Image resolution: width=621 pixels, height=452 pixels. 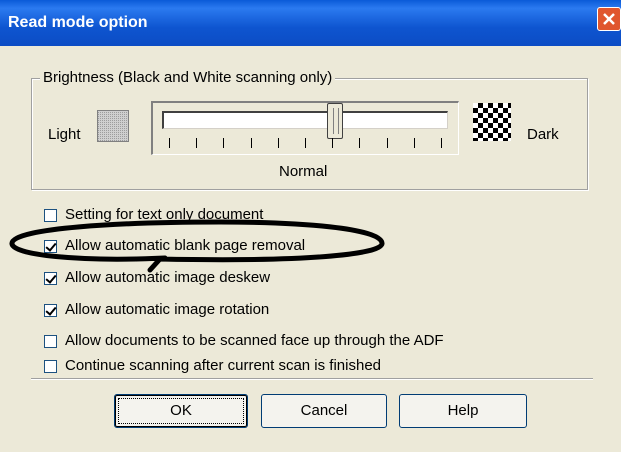 I want to click on close-button, so click(x=609, y=19).